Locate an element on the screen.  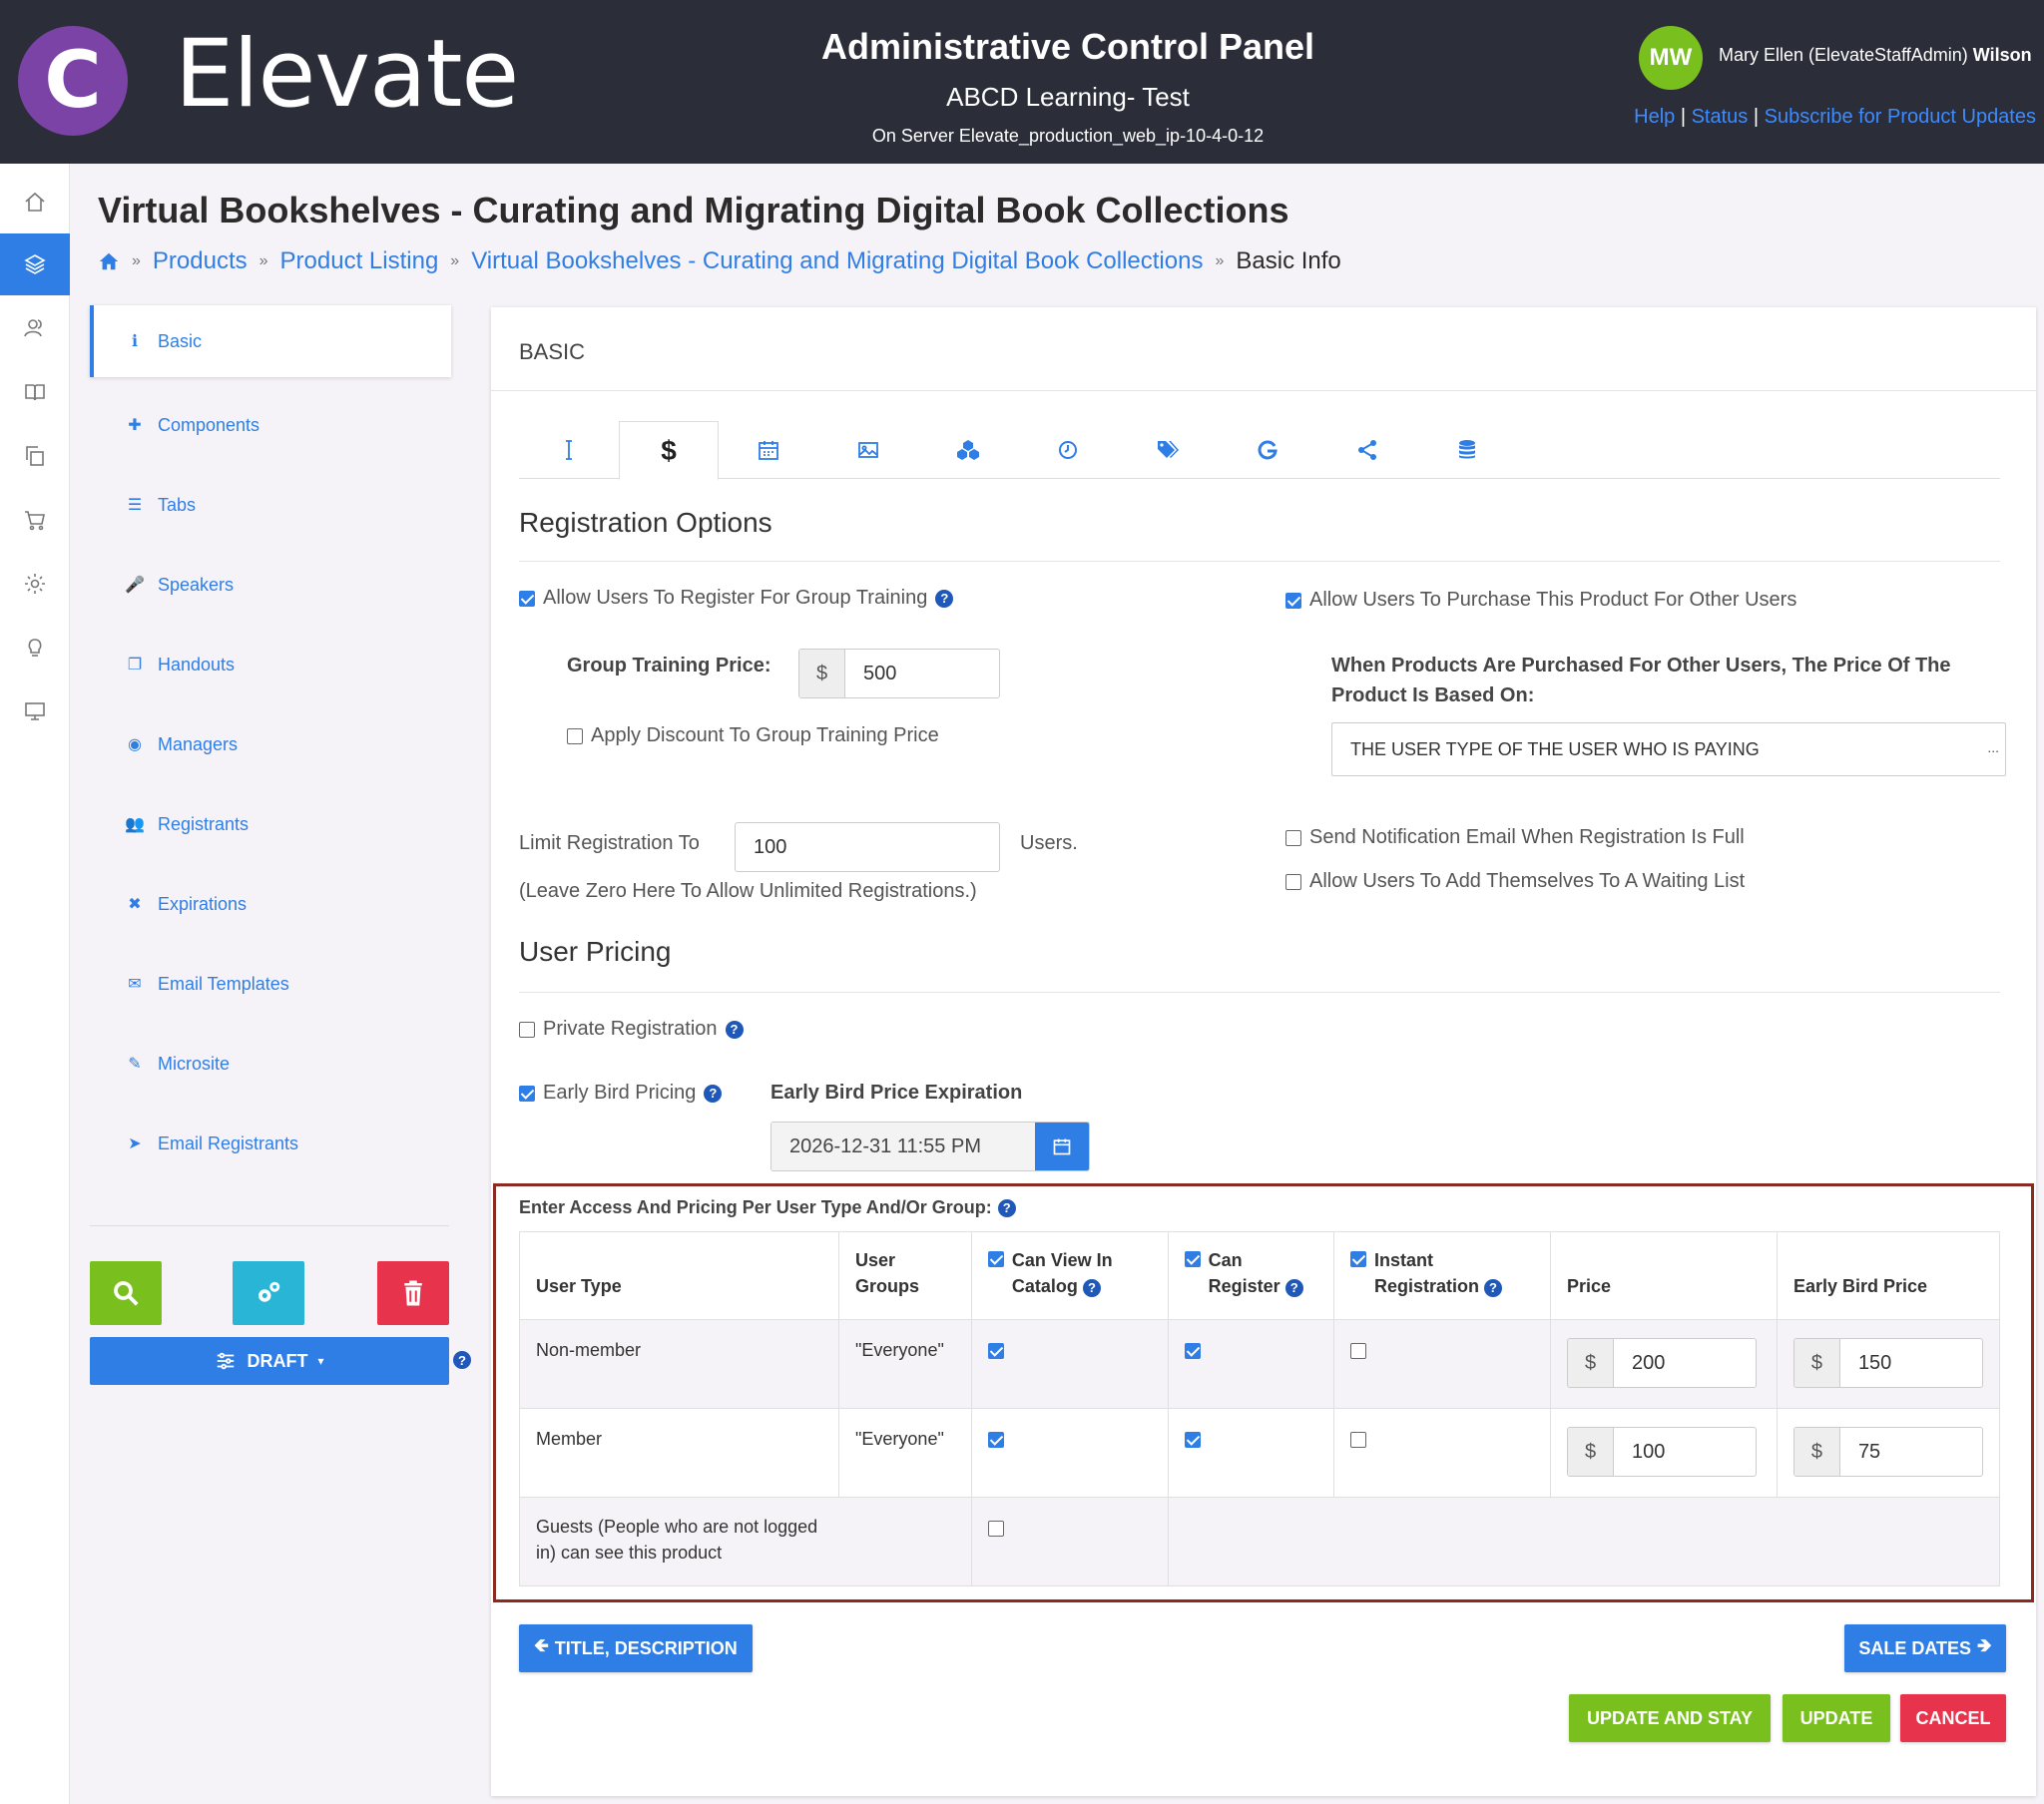
update-and-stay-button: UPDATE AND STAY is located at coordinates (1670, 1718).